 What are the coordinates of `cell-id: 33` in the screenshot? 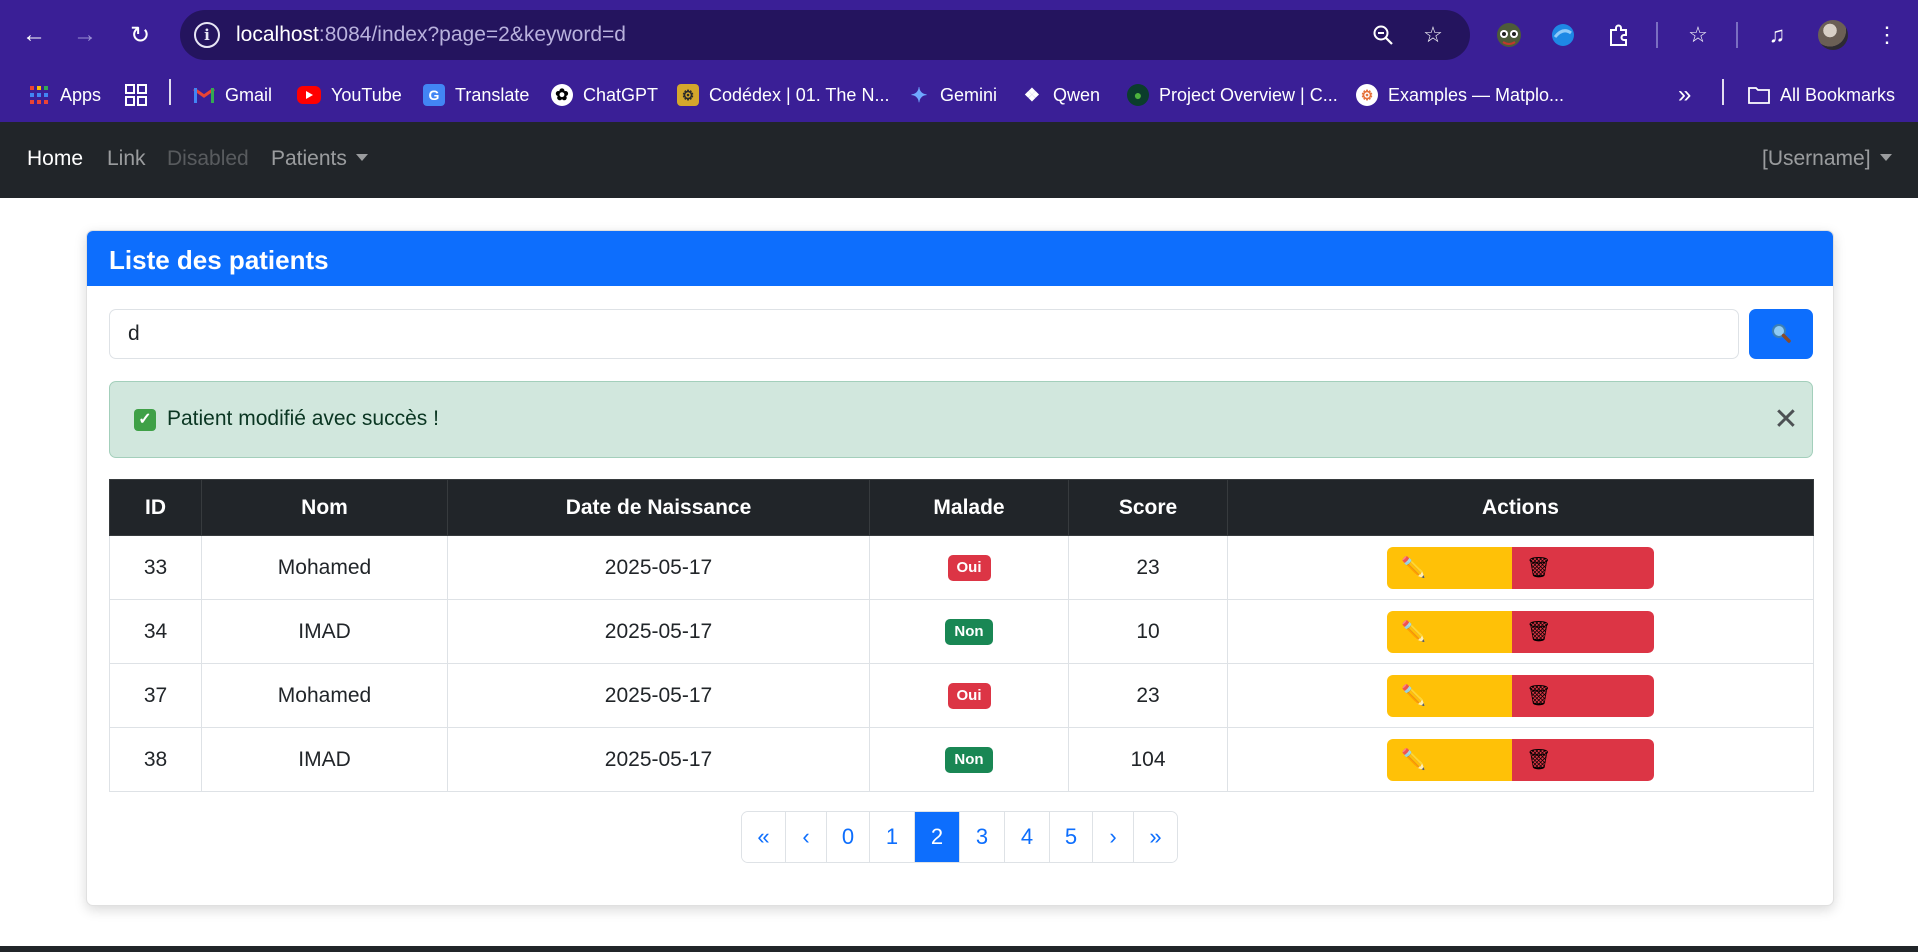 It's located at (155, 567).